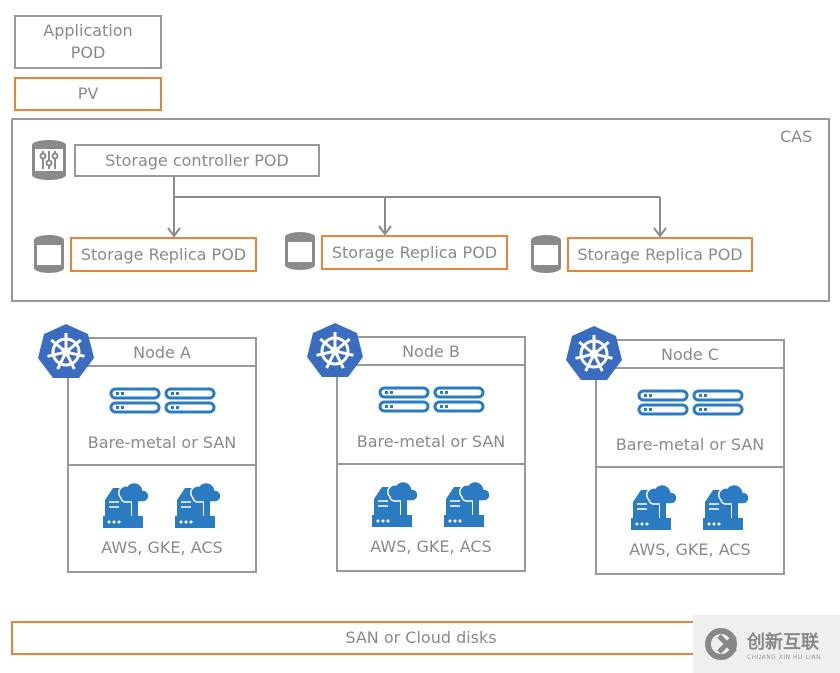  I want to click on node-header: Node A, so click(162, 353).